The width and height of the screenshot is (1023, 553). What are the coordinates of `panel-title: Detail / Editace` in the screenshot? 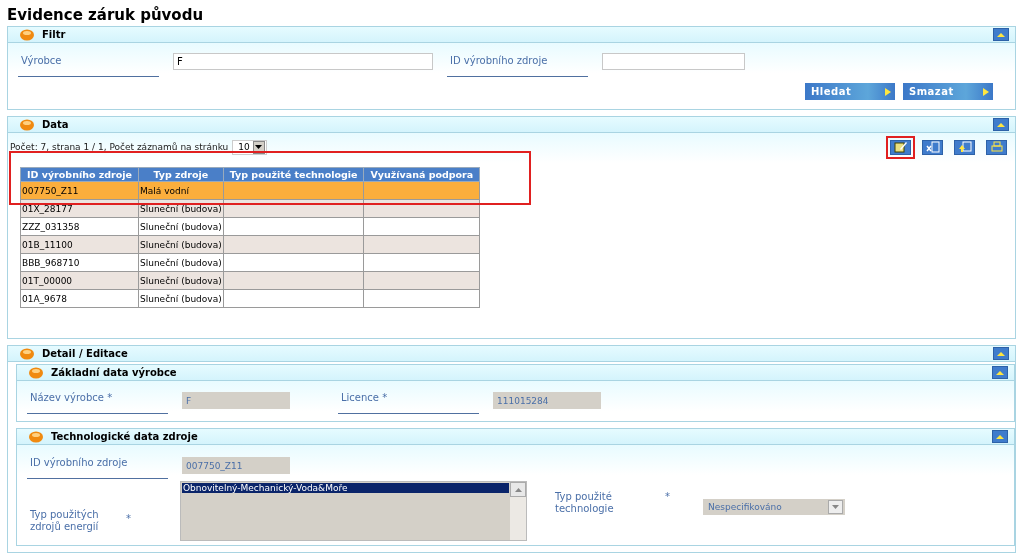 It's located at (85, 353).